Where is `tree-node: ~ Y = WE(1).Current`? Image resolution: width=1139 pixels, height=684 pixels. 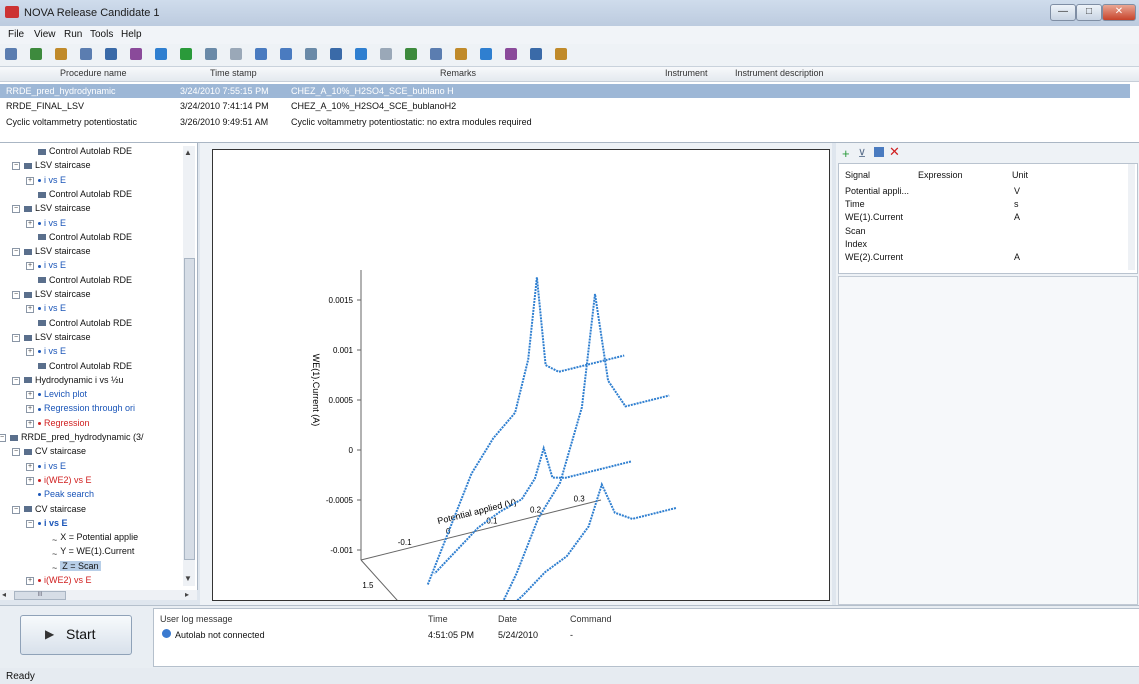 tree-node: ~ Y = WE(1).Current is located at coordinates (93, 552).